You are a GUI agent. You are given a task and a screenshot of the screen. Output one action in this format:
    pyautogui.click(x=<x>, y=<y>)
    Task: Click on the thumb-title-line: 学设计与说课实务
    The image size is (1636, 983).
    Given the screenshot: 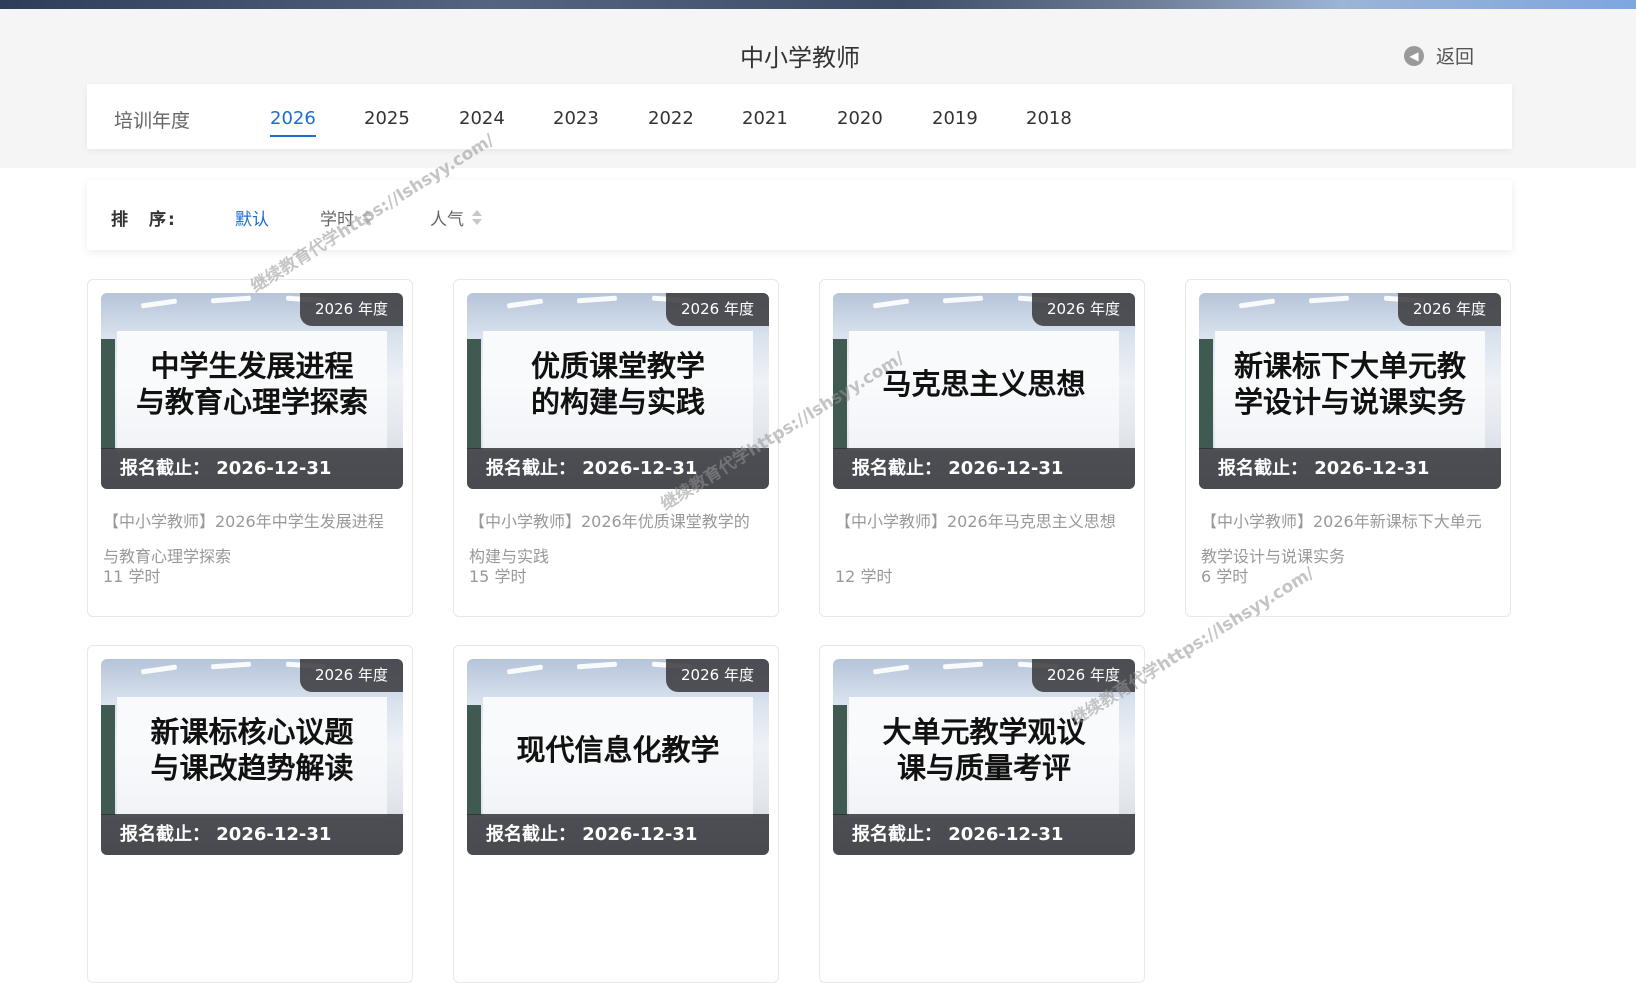 What is the action you would take?
    pyautogui.click(x=1349, y=402)
    